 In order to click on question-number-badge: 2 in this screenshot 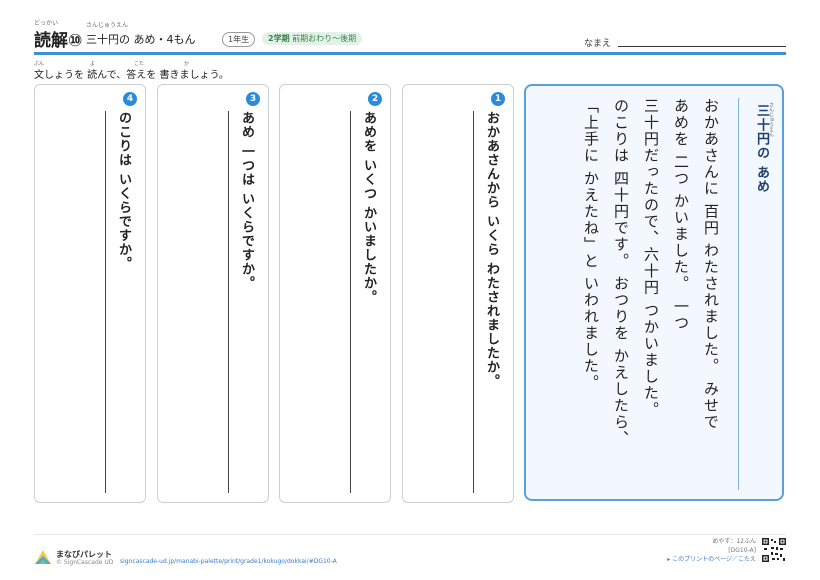, I will do `click(375, 99)`.